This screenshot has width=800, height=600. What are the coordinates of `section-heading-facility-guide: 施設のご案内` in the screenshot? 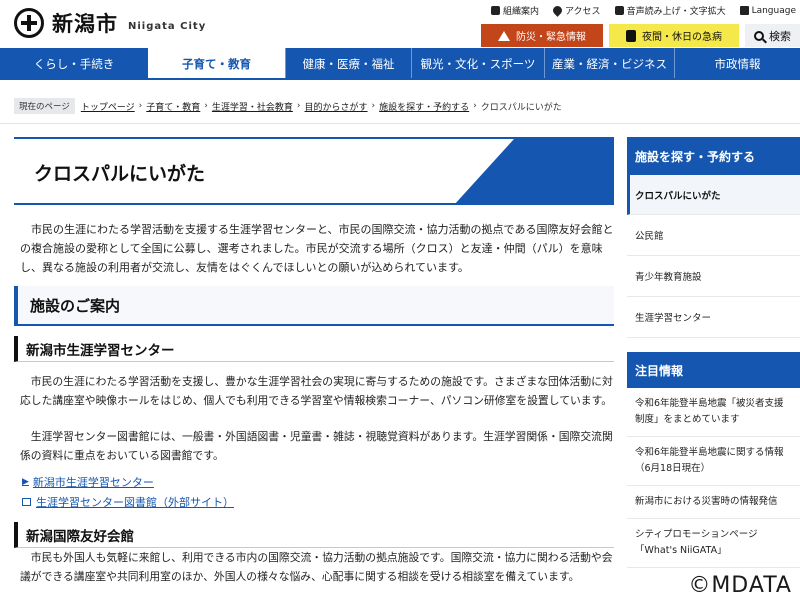 It's located at (314, 306).